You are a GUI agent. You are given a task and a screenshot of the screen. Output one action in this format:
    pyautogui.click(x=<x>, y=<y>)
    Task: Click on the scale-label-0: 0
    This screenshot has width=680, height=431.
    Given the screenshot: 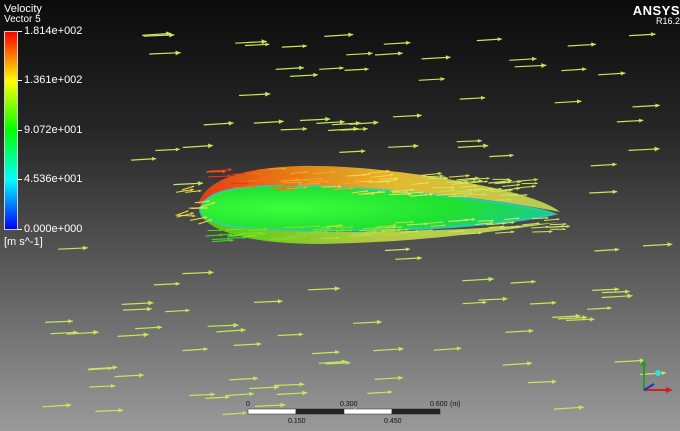 What is the action you would take?
    pyautogui.click(x=248, y=404)
    